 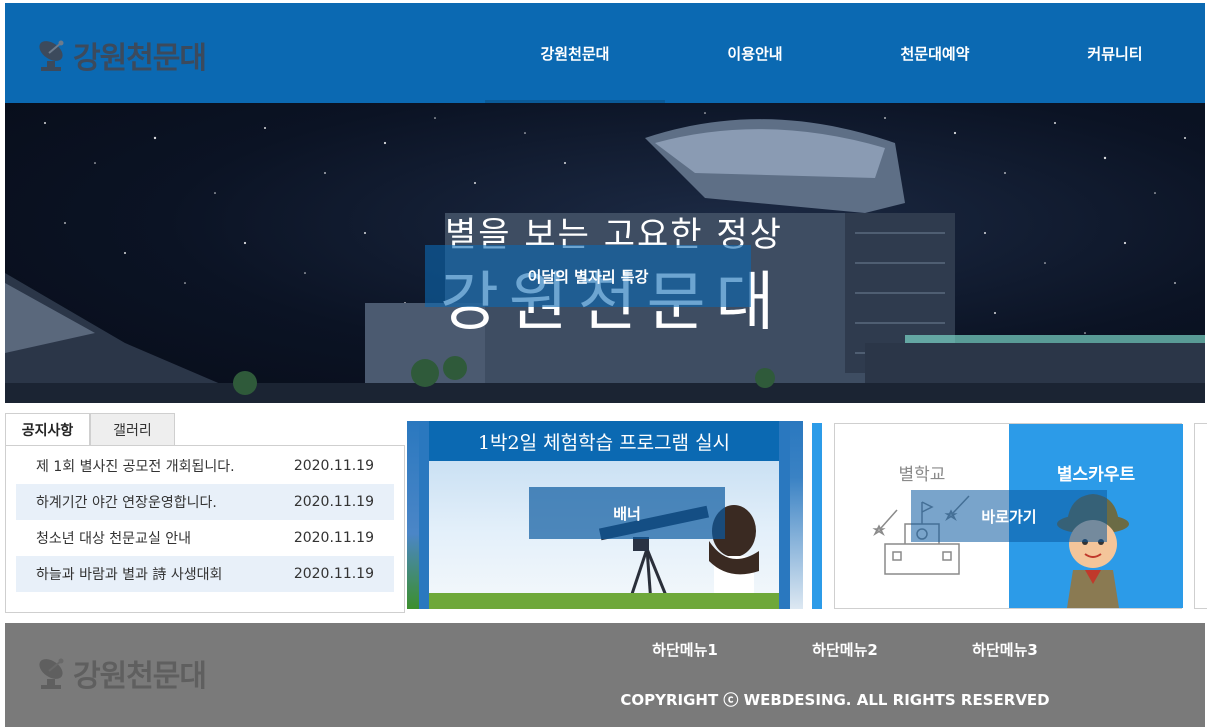 What do you see at coordinates (755, 53) in the screenshot?
I see `nav-item-guide: 이용안내` at bounding box center [755, 53].